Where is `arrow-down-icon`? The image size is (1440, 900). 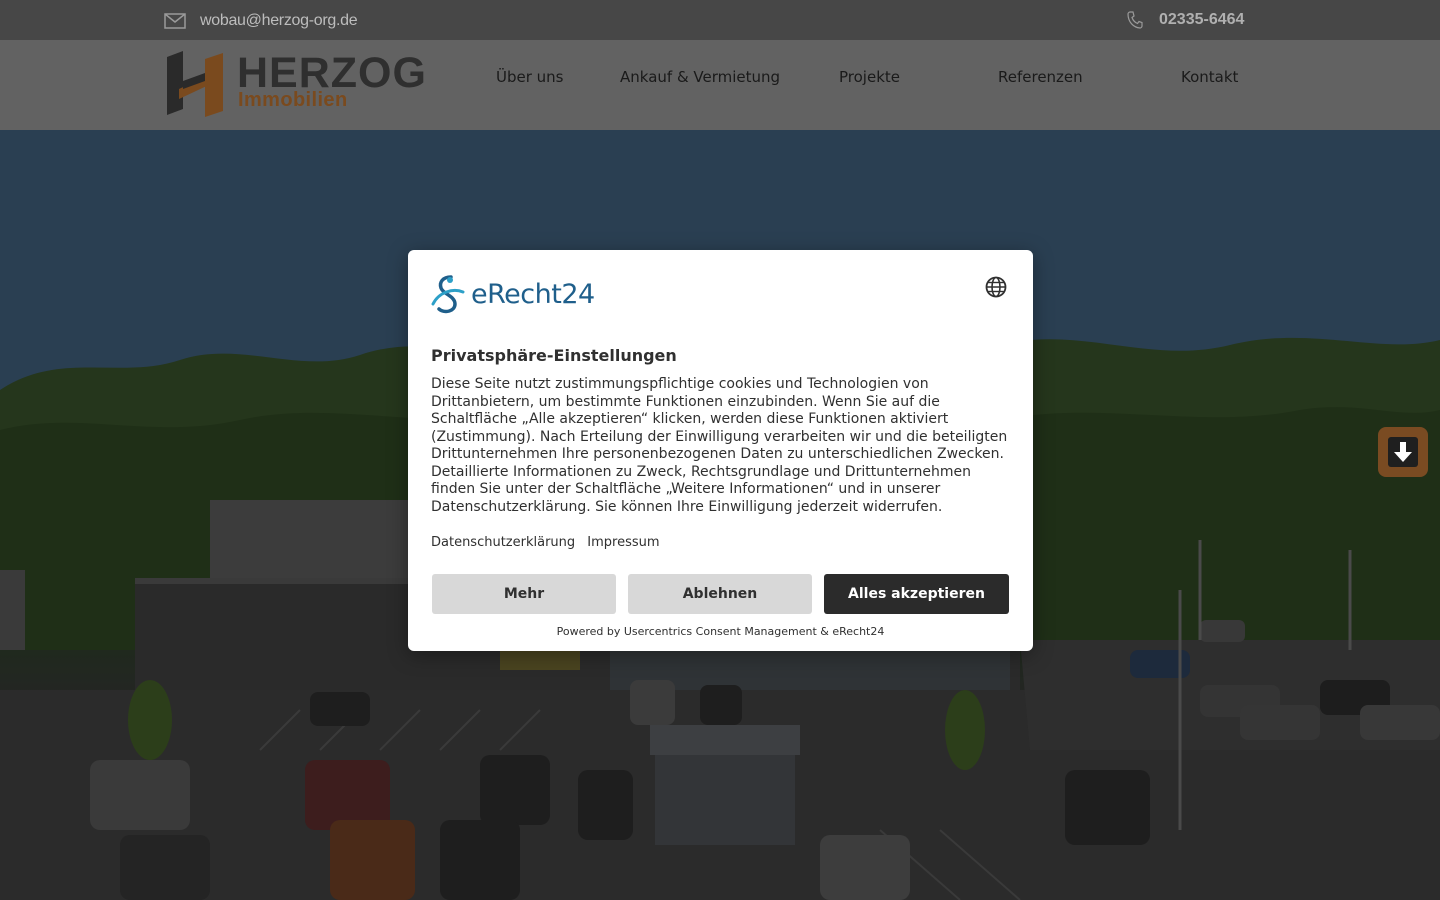 arrow-down-icon is located at coordinates (1403, 452).